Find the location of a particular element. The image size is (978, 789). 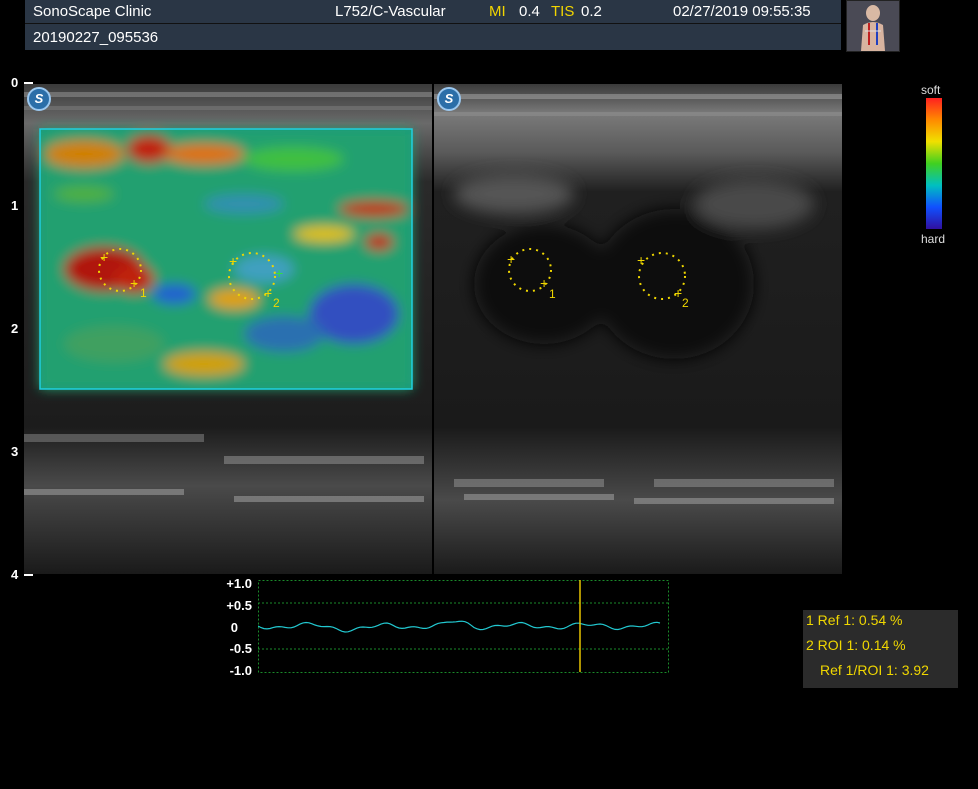

graph-y-label: +0.5 is located at coordinates (239, 605).